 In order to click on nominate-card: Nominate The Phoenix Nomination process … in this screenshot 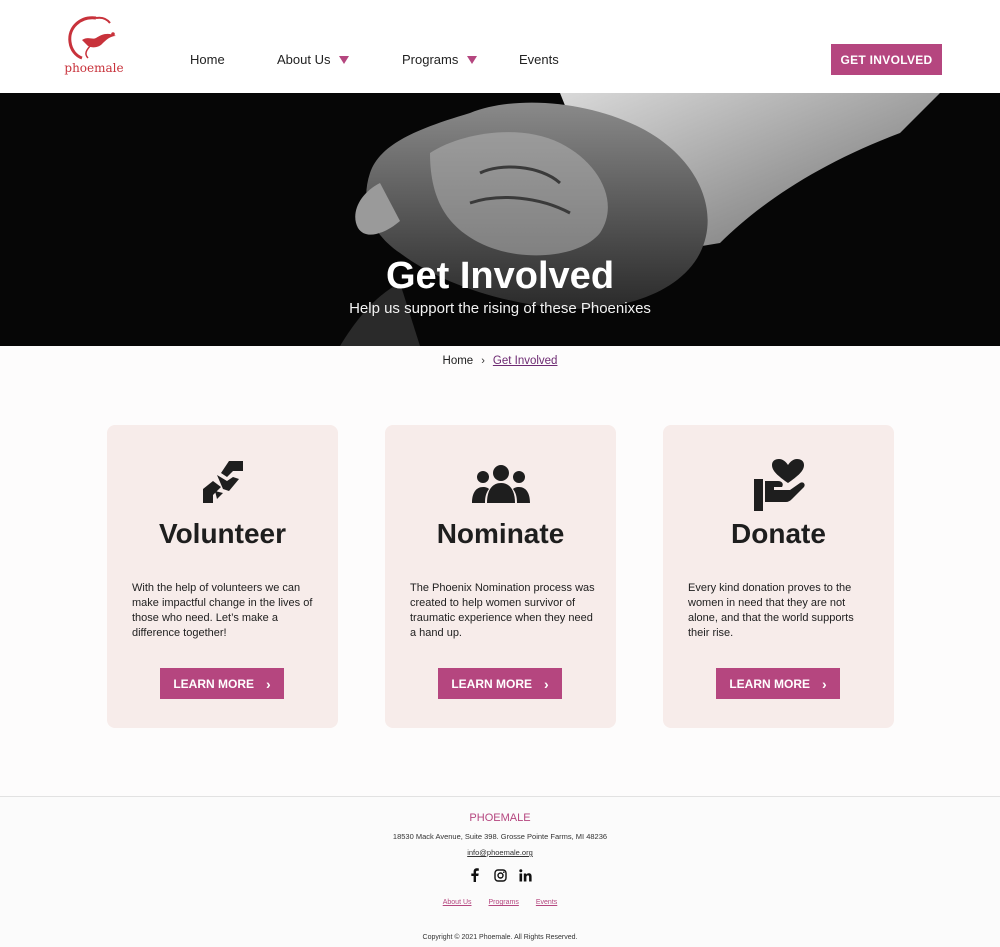, I will do `click(500, 576)`.